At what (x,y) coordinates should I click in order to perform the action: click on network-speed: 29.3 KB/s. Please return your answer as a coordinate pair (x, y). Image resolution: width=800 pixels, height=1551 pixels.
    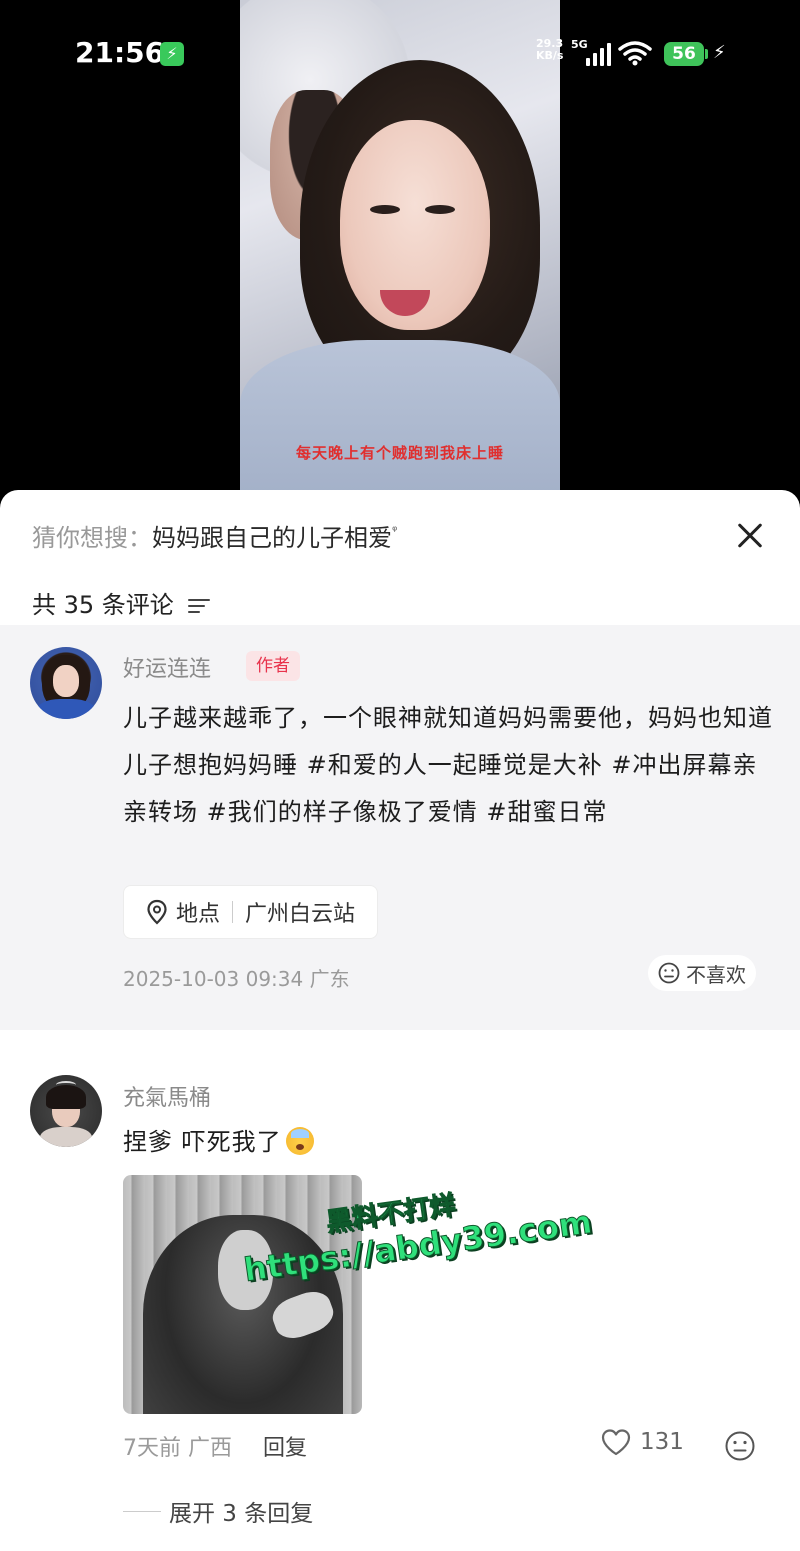
    Looking at the image, I should click on (549, 50).